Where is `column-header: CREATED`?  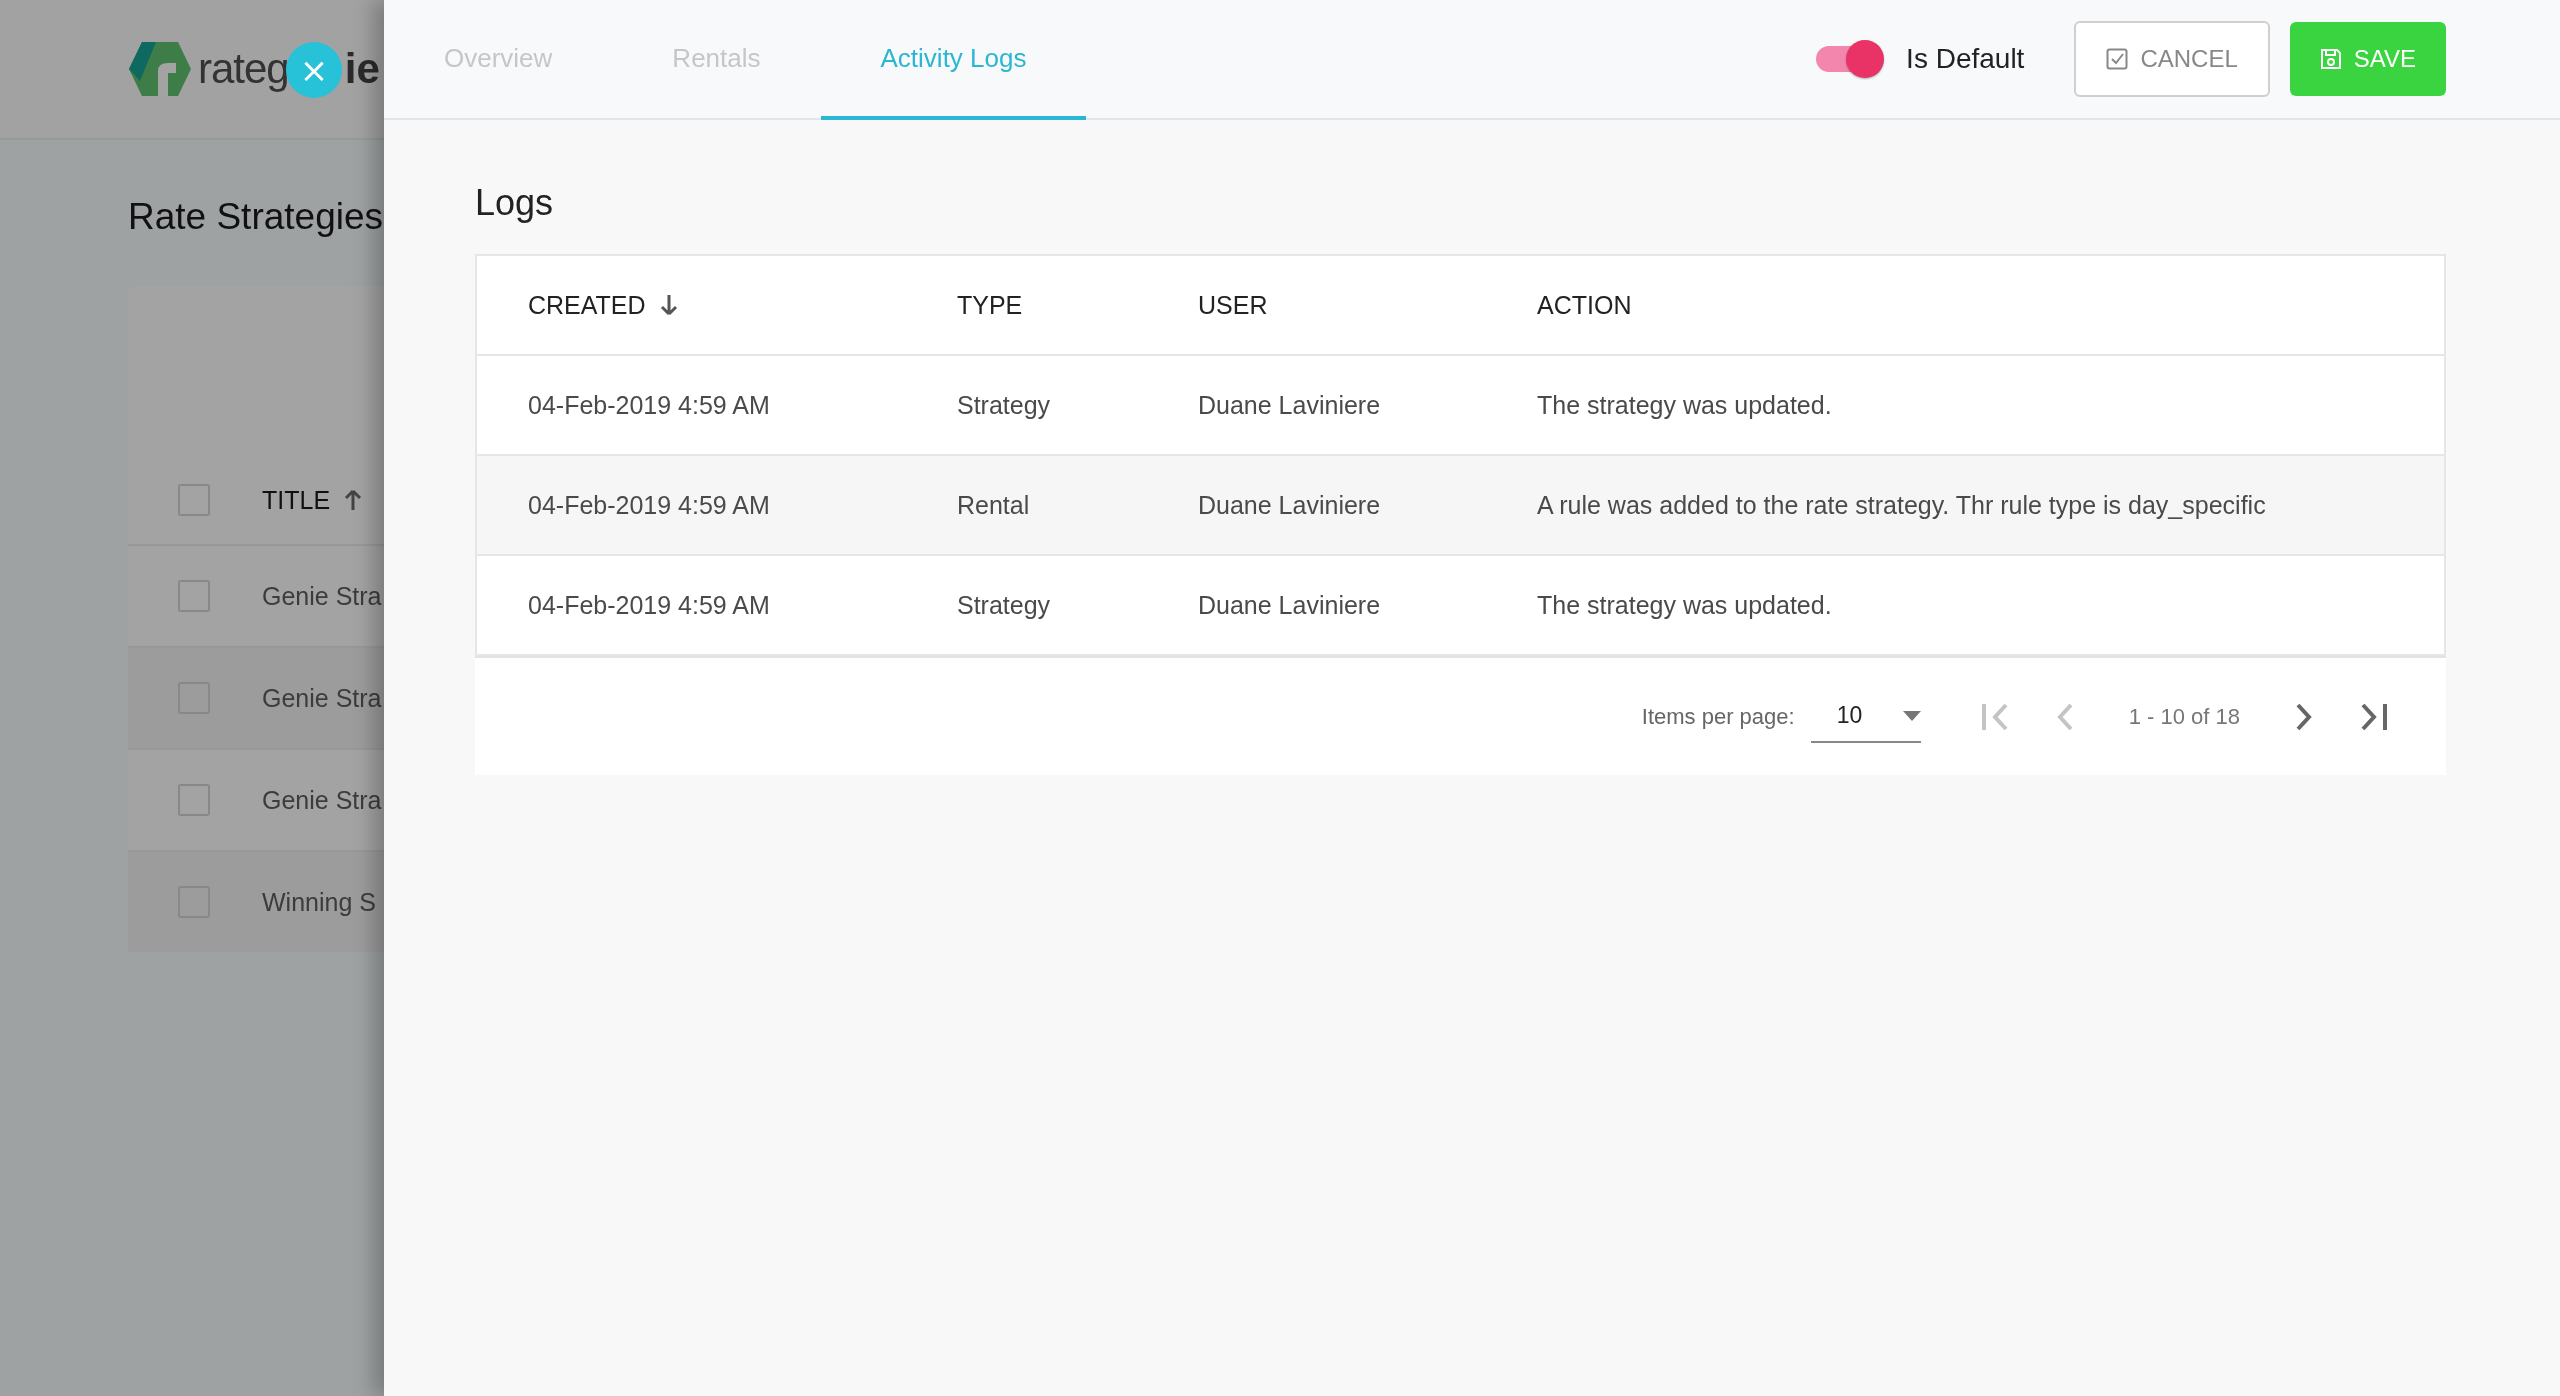
column-header: CREATED is located at coordinates (587, 305).